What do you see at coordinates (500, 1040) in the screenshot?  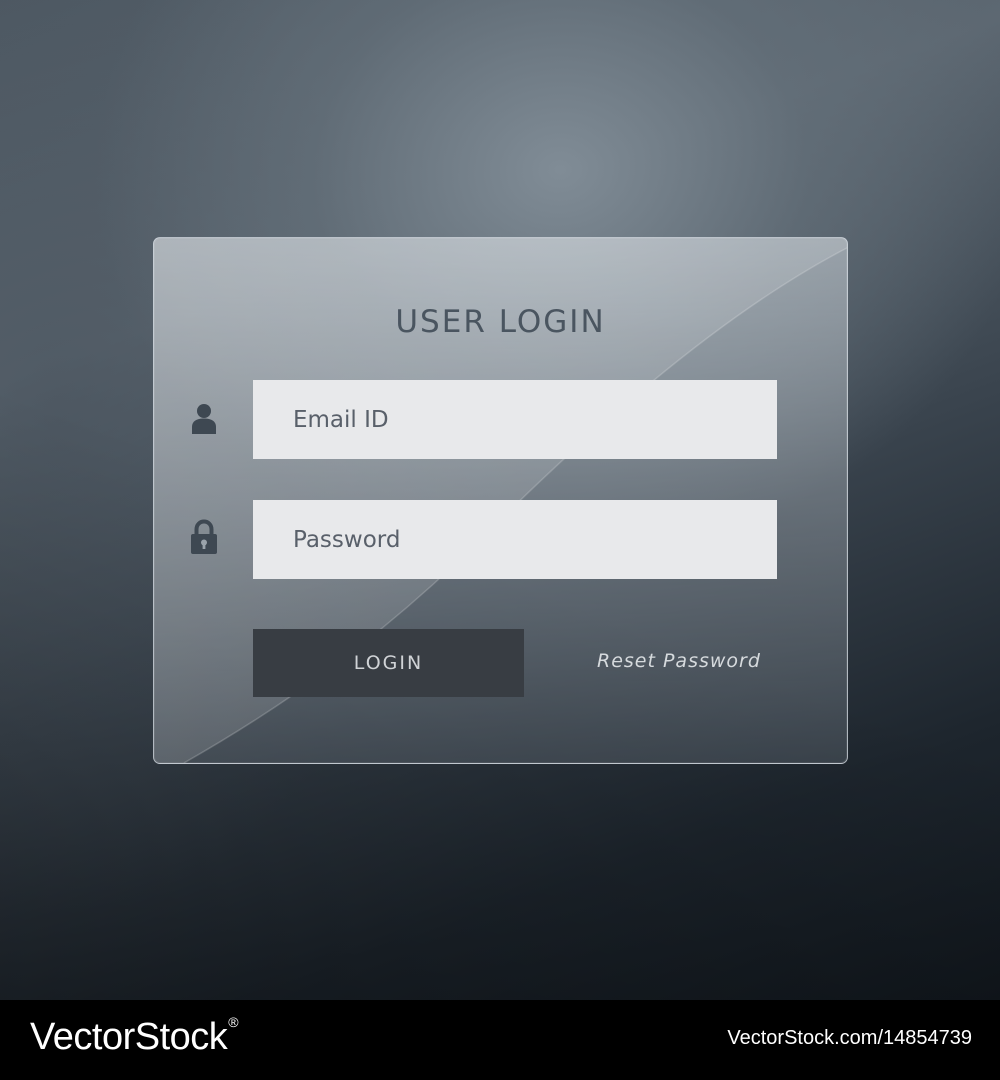 I see `footer-bar: VectorStock® VectorStock.com/14854739` at bounding box center [500, 1040].